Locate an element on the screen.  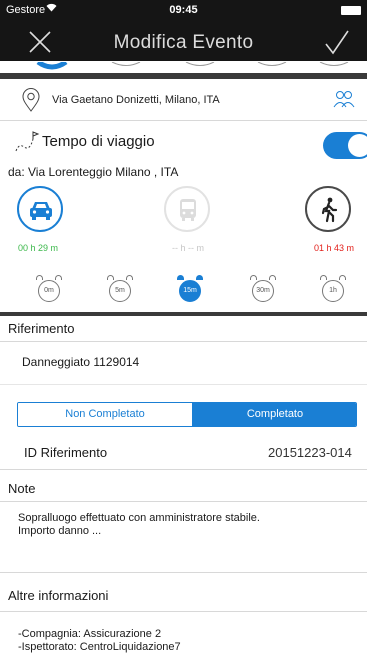
travel-time-label: Tempo di viaggio is located at coordinates (98, 141).